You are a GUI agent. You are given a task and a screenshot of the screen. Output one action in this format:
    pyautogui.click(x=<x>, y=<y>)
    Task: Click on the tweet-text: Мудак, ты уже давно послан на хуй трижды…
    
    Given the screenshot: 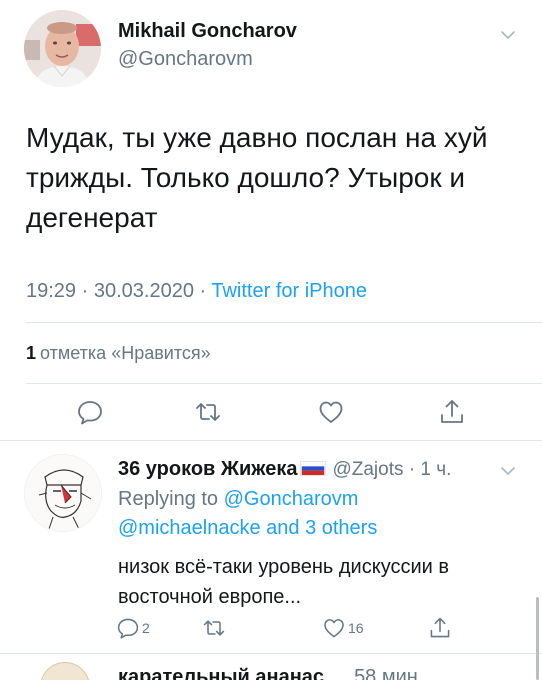 What is the action you would take?
    pyautogui.click(x=257, y=177)
    